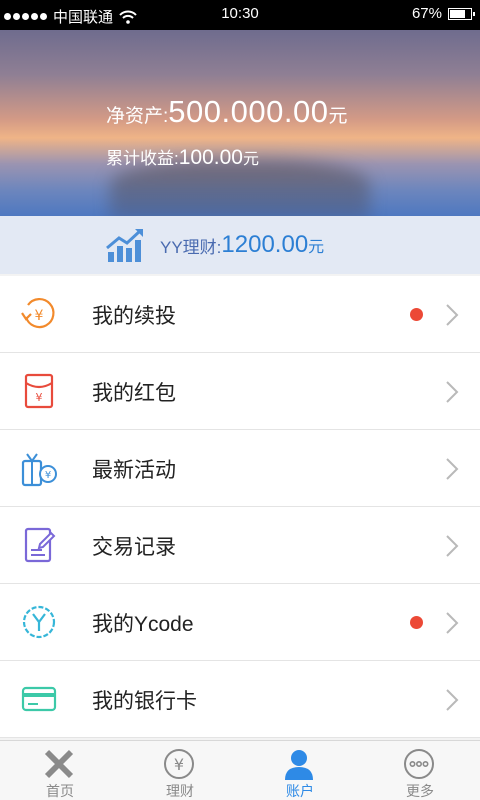 Image resolution: width=480 pixels, height=800 pixels. Describe the element at coordinates (59, 764) in the screenshot. I see `home-icon` at that location.